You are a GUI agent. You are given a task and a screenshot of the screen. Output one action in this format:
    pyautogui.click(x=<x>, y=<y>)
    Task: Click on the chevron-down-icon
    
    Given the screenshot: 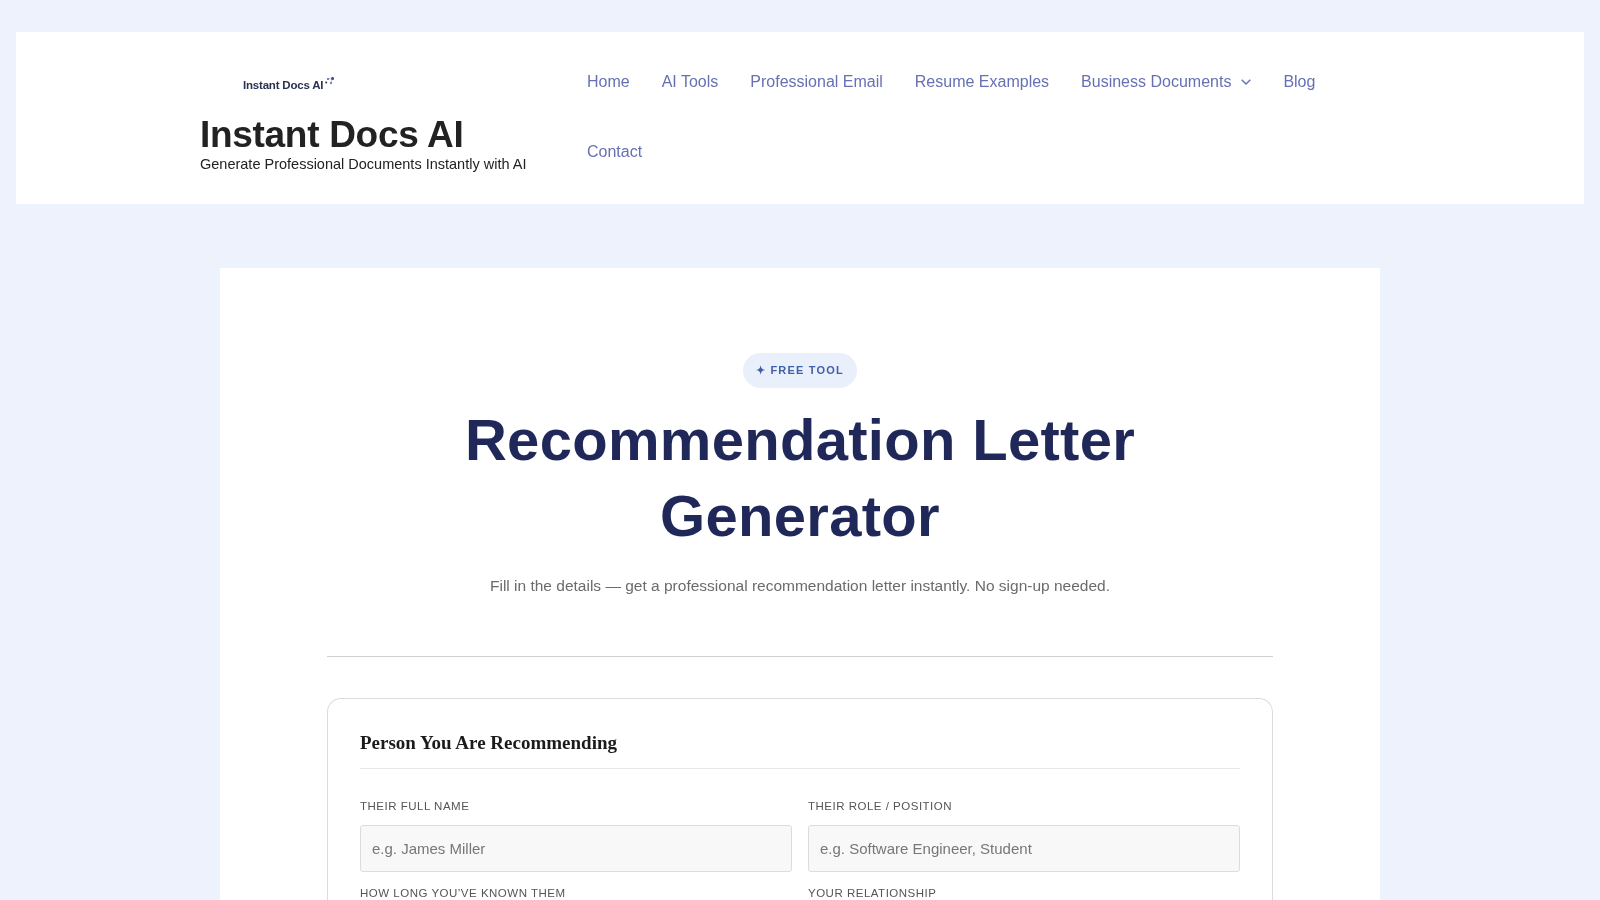 What is the action you would take?
    pyautogui.click(x=1246, y=82)
    